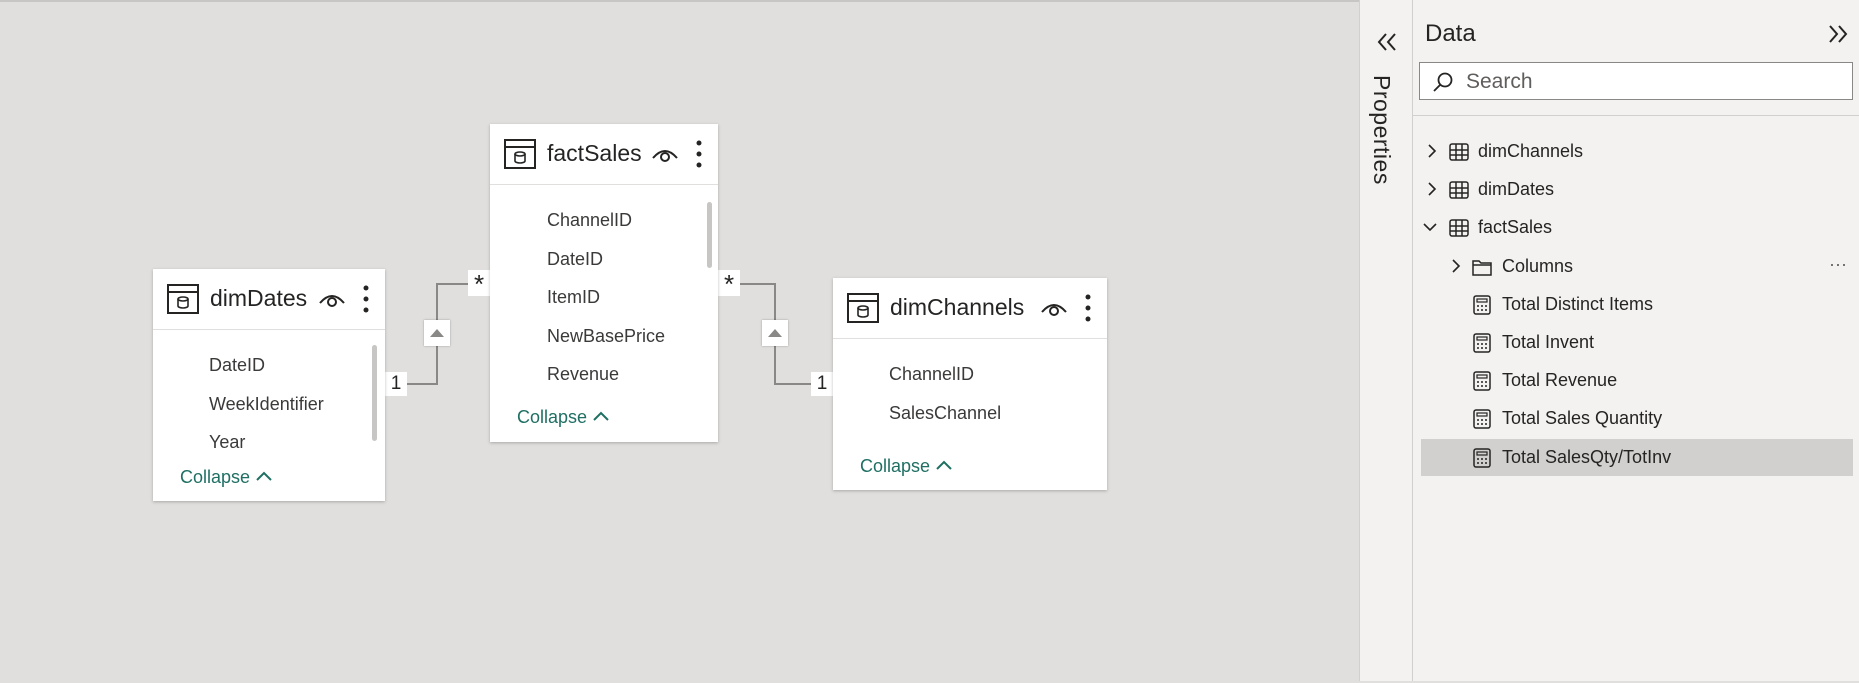  I want to click on more-options-icon: ···, so click(1838, 264).